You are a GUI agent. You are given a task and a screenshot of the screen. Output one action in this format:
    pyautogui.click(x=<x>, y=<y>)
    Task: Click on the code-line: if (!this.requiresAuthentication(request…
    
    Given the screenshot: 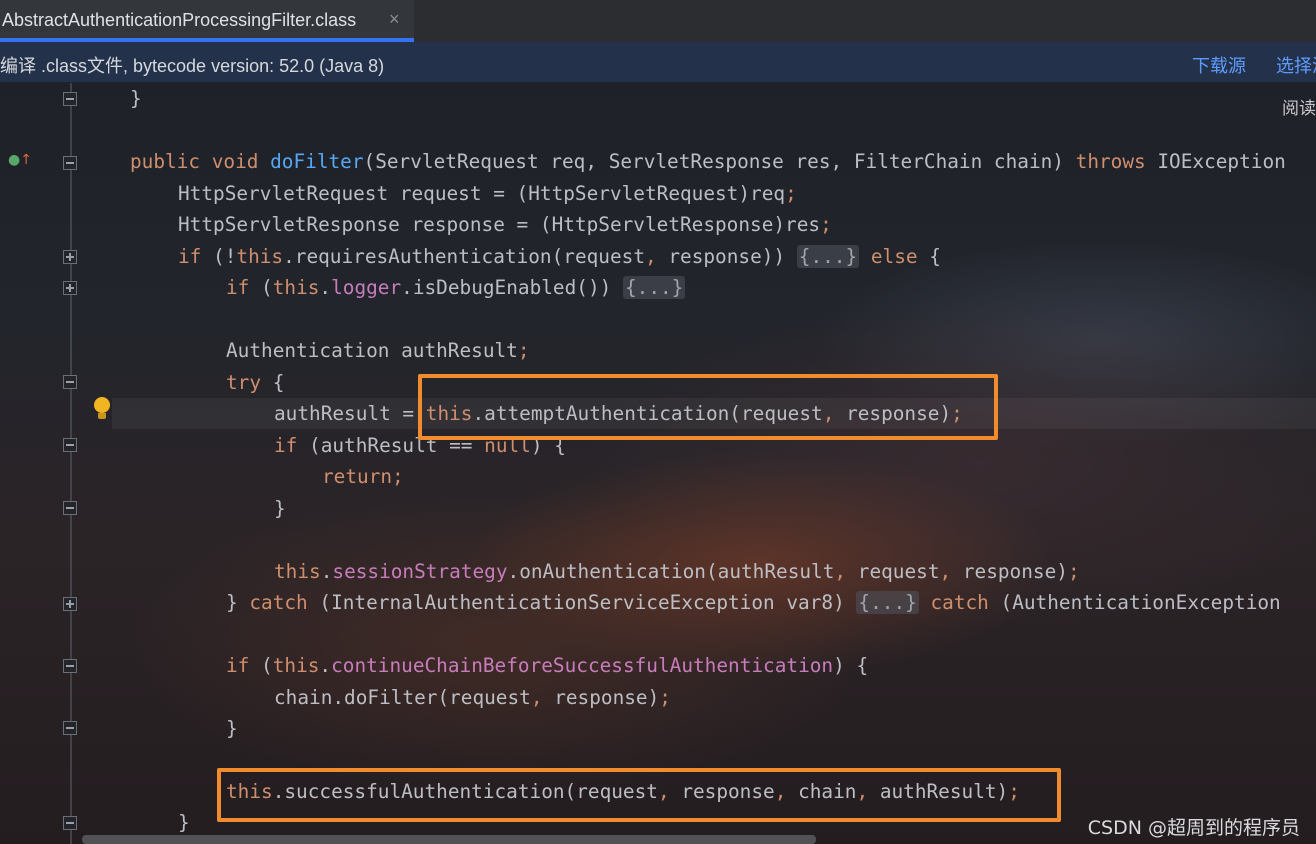 What is the action you would take?
    pyautogui.click(x=559, y=256)
    